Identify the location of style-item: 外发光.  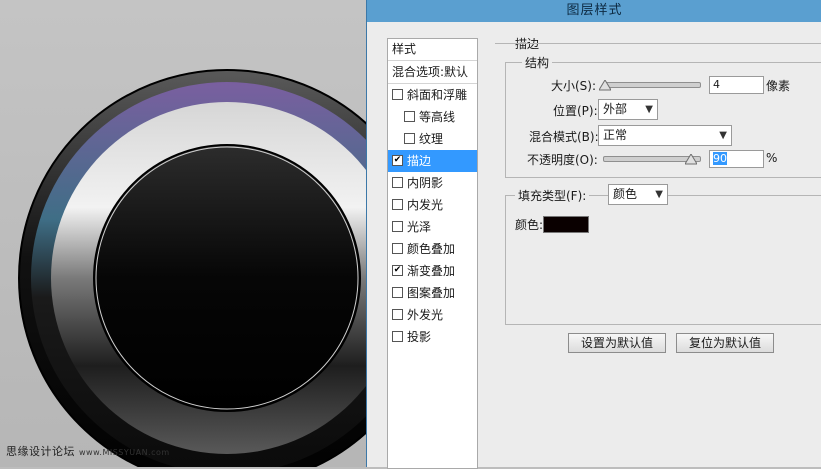
(432, 315).